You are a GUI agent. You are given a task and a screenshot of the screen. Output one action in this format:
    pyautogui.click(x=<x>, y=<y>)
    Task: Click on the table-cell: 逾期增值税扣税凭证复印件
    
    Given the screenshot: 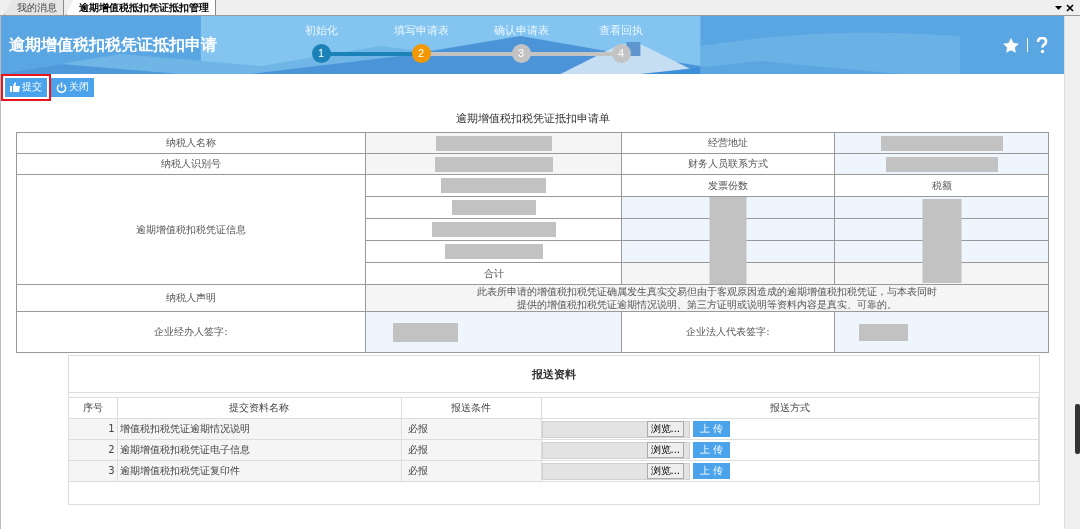 What is the action you would take?
    pyautogui.click(x=259, y=471)
    